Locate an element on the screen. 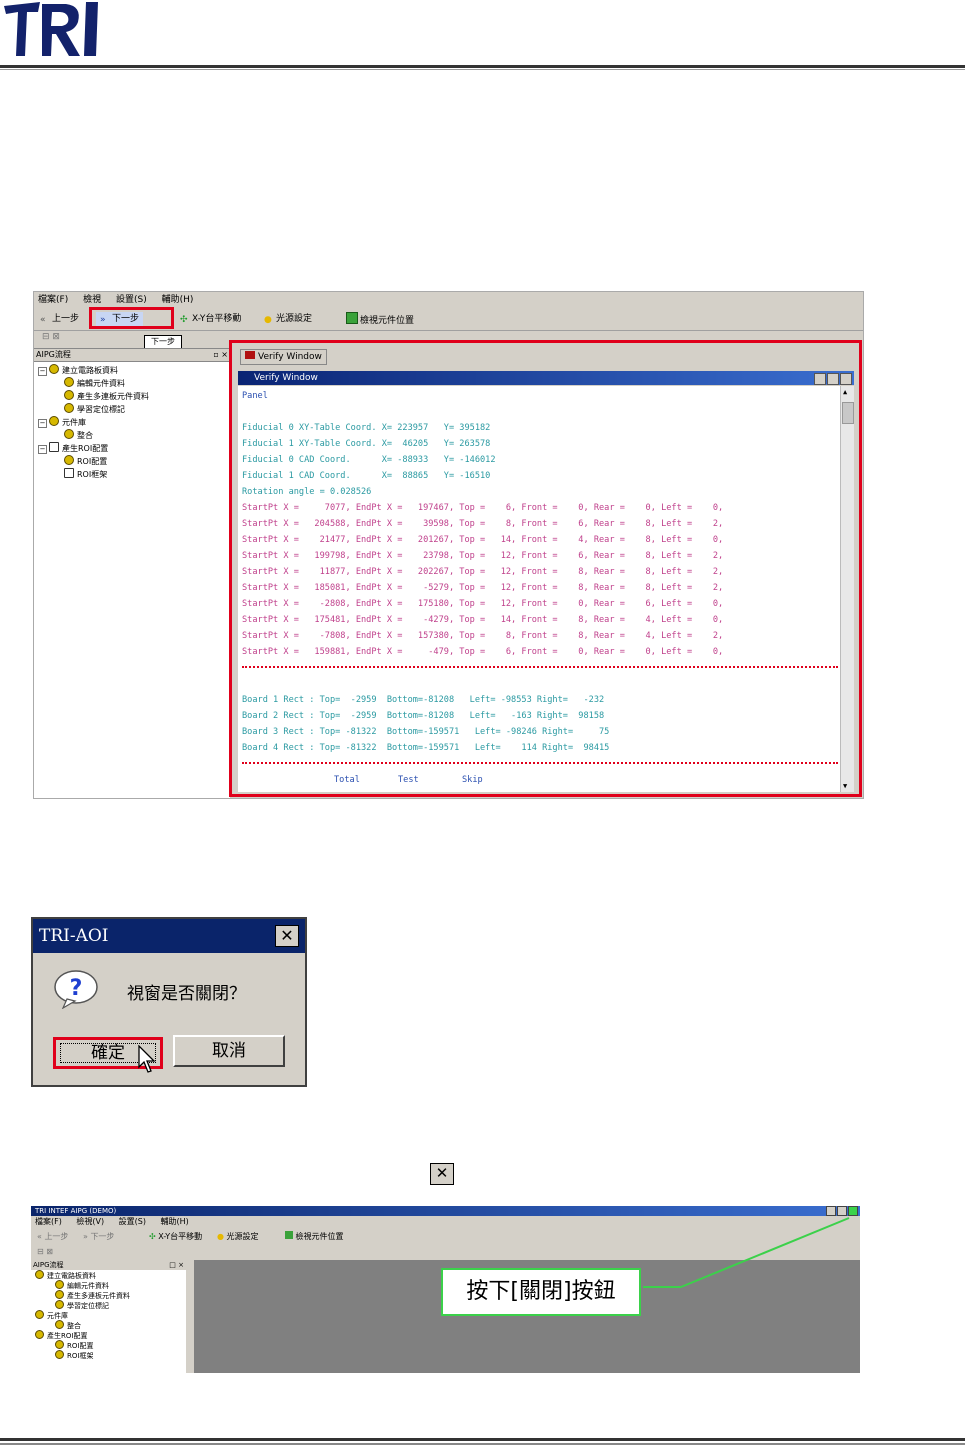 The image size is (965, 1450). menu-view: 檢視(V) is located at coordinates (90, 1221).